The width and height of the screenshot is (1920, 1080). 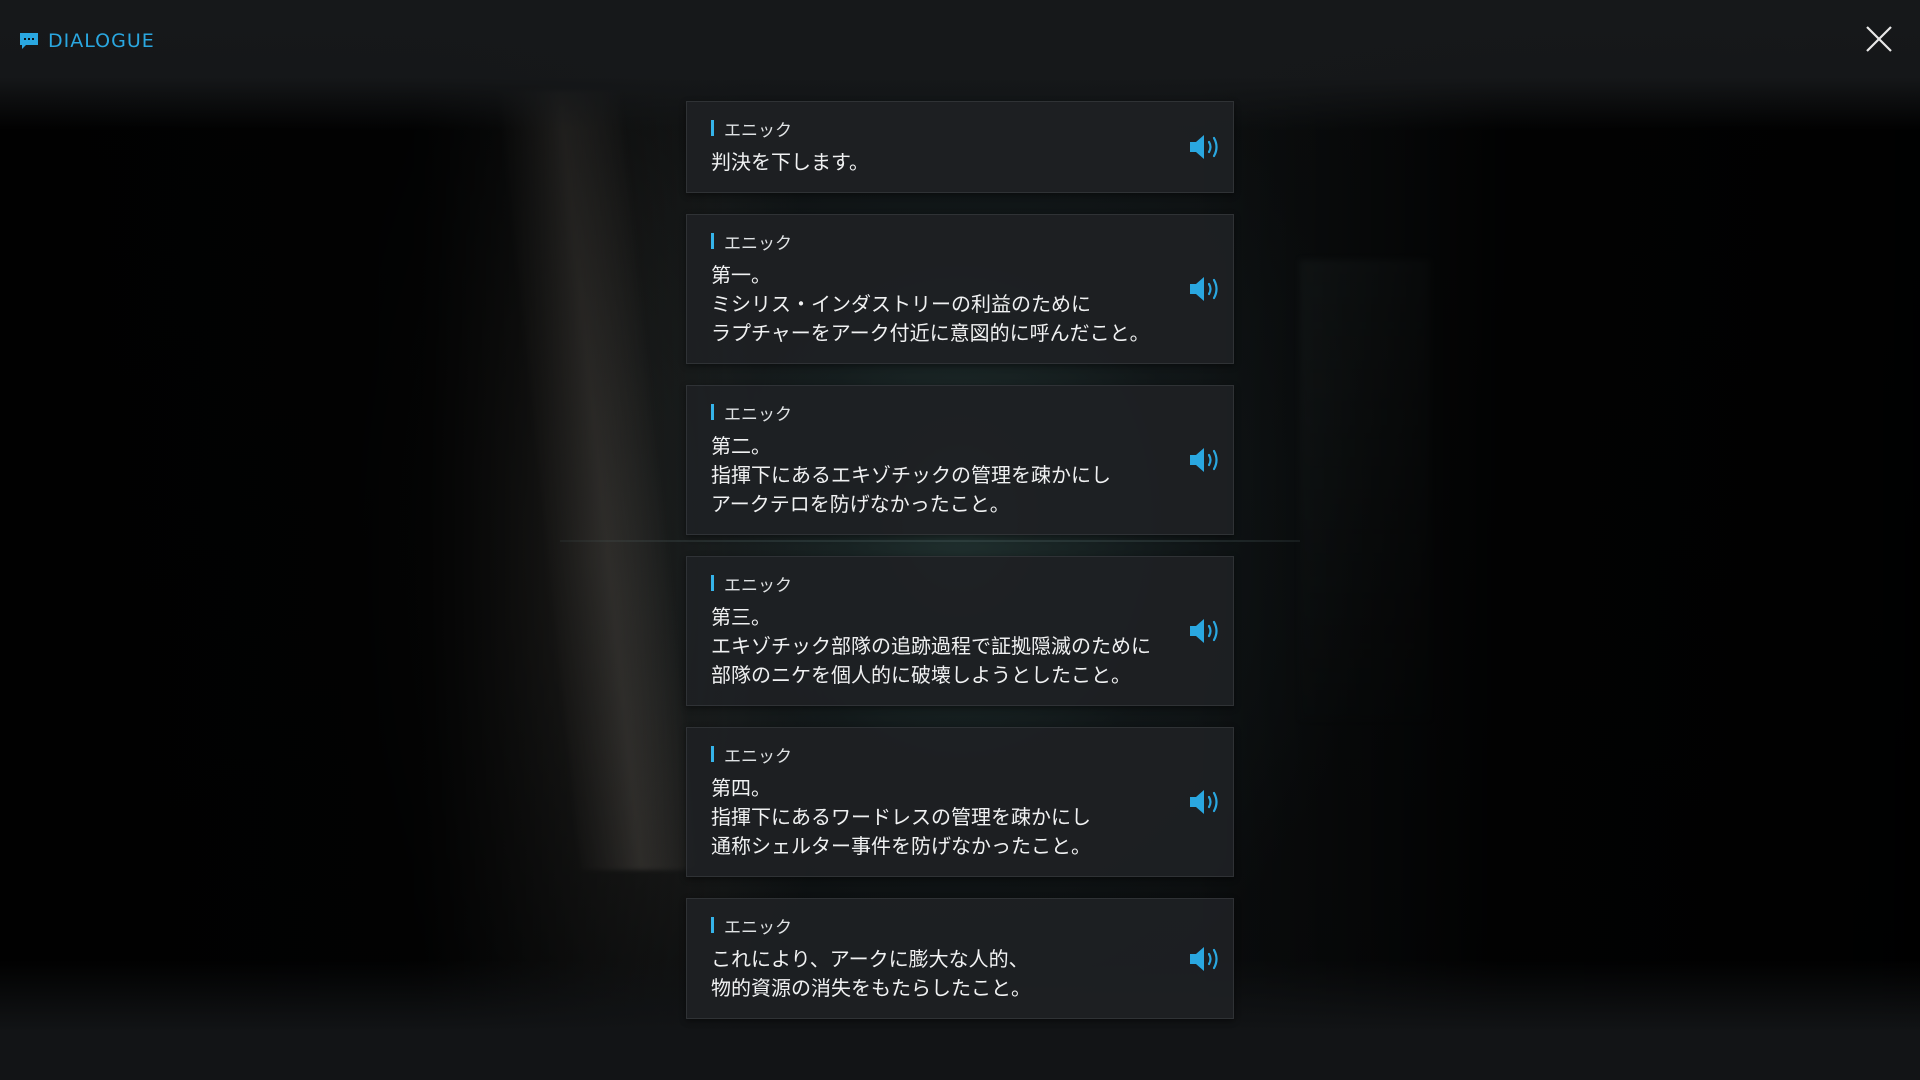 What do you see at coordinates (911, 475) in the screenshot?
I see `dialogue-text: 第二。 指揮下にあるエキゾチックの管理を疎かにし アークテロを防げなかったこと。` at bounding box center [911, 475].